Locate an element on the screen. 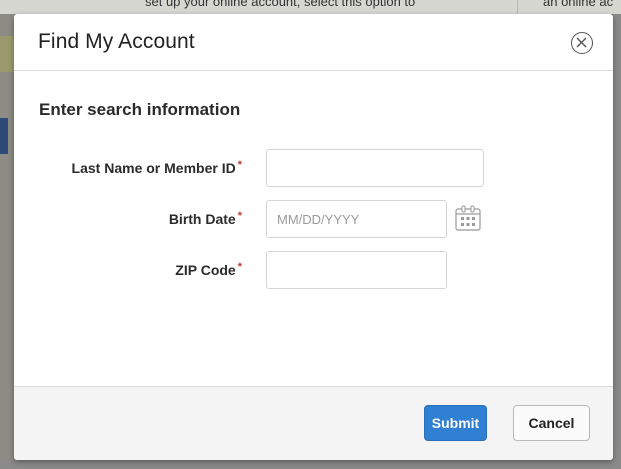 This screenshot has width=621, height=469. background-text: an online ac is located at coordinates (578, 4).